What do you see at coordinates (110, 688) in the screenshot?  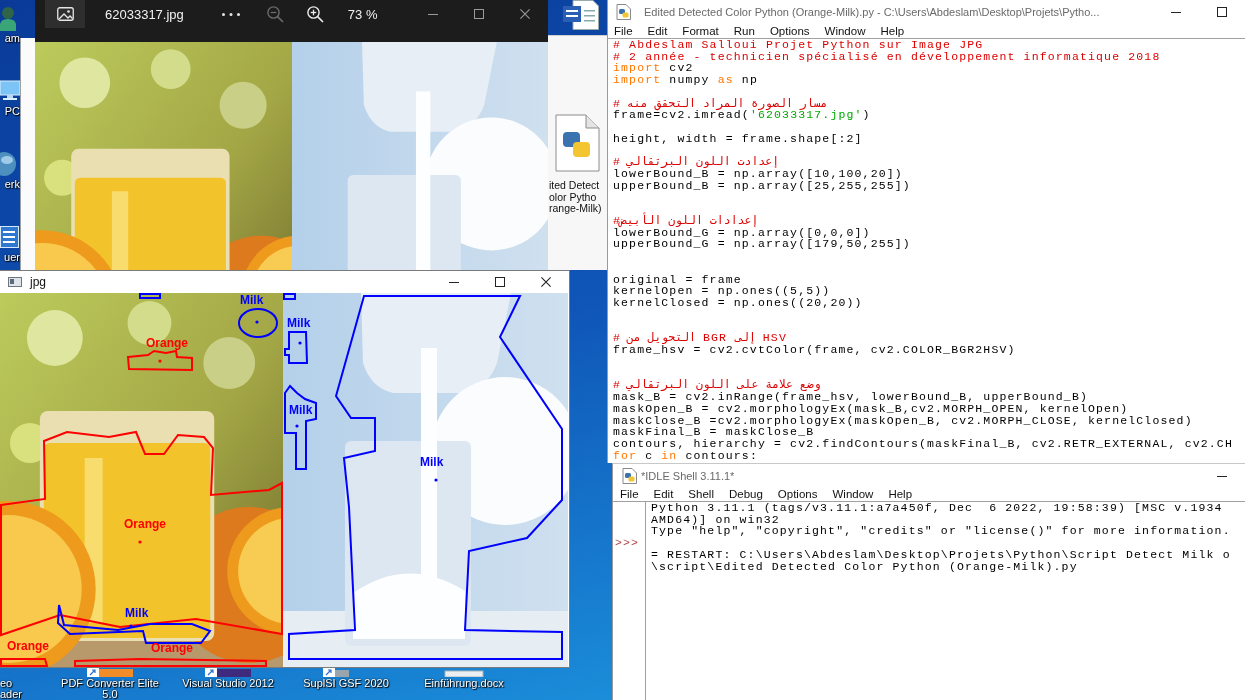 I see `desktop-icon-label: PDF Converter Elite 5.0` at bounding box center [110, 688].